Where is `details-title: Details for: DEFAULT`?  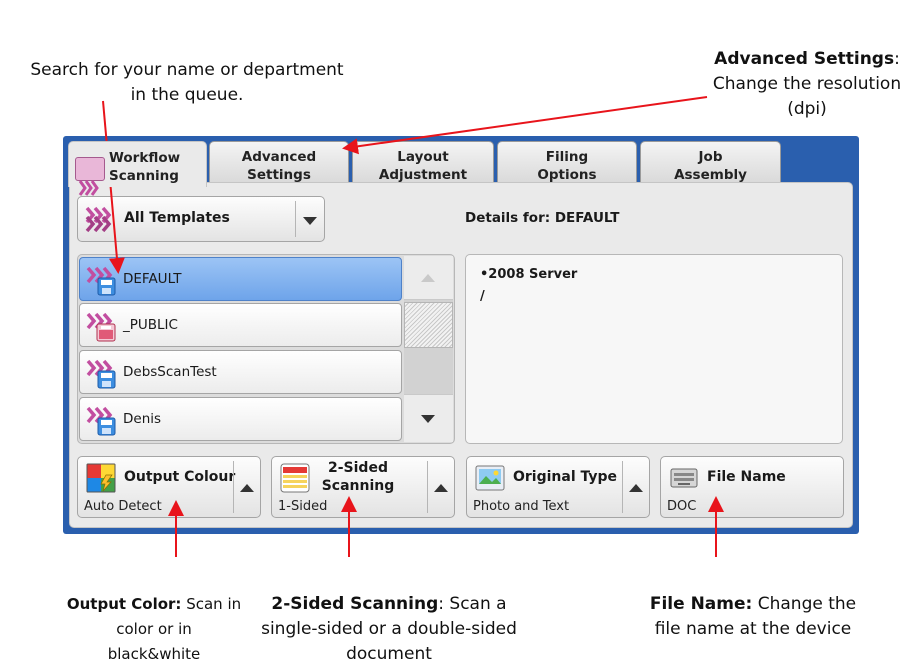 details-title: Details for: DEFAULT is located at coordinates (542, 218).